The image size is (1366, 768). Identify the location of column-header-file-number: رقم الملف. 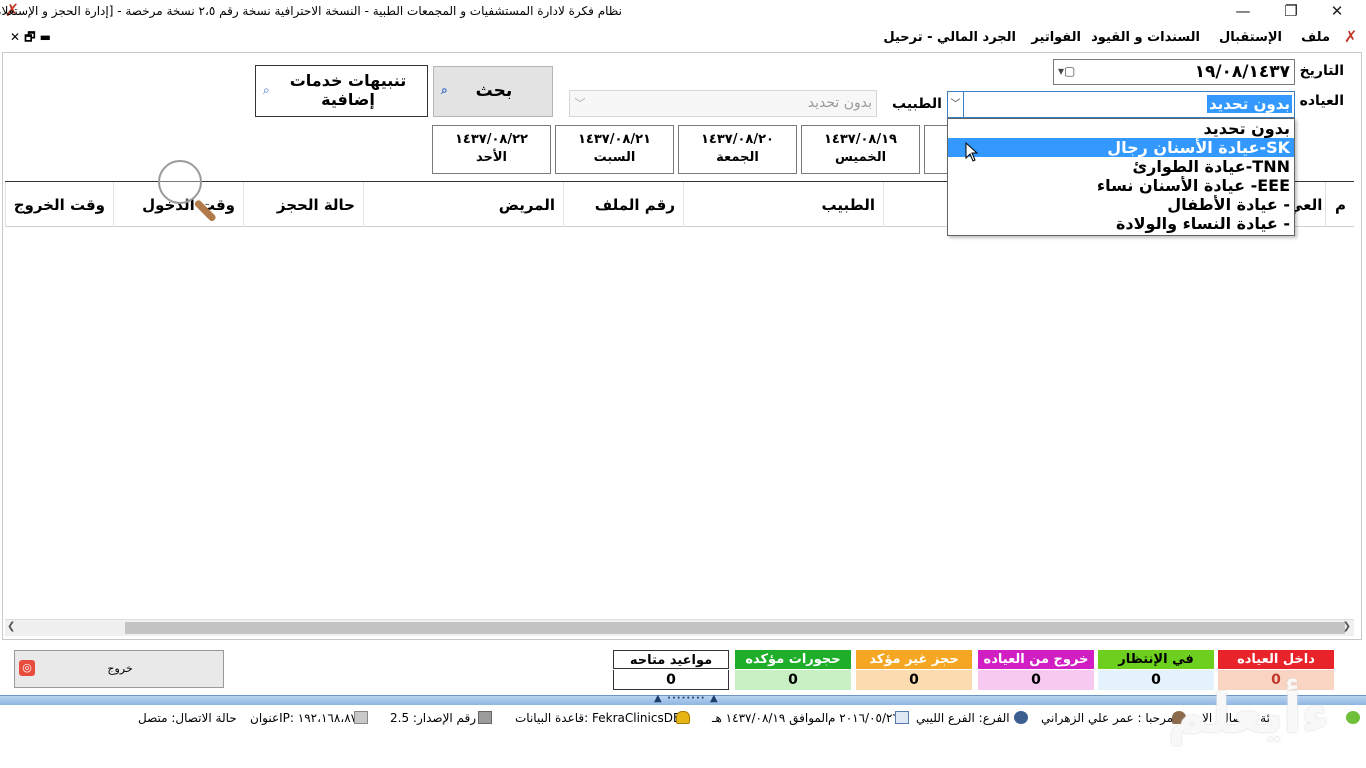
(623, 205).